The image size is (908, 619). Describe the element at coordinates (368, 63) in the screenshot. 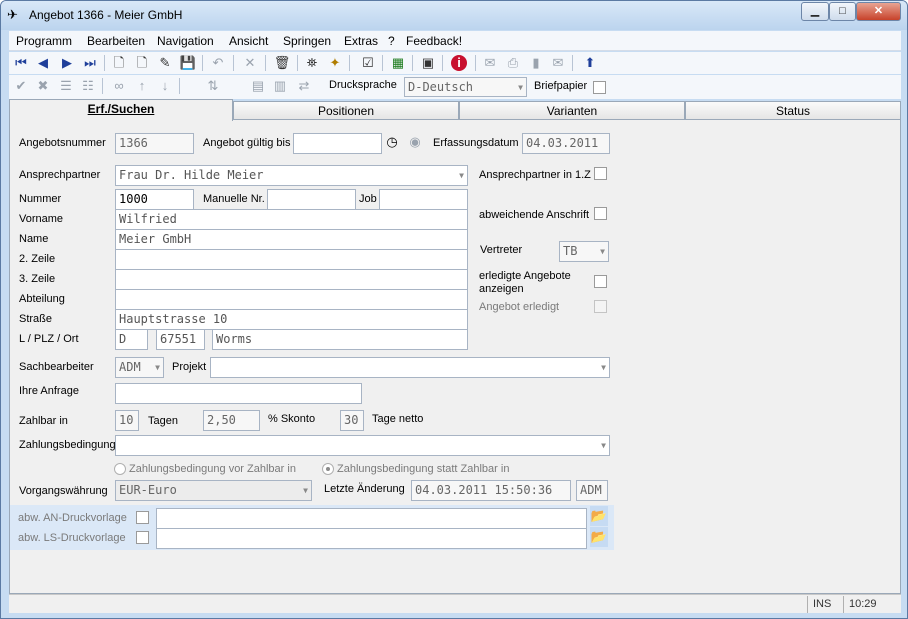

I see `checklist-icon: ☑` at that location.